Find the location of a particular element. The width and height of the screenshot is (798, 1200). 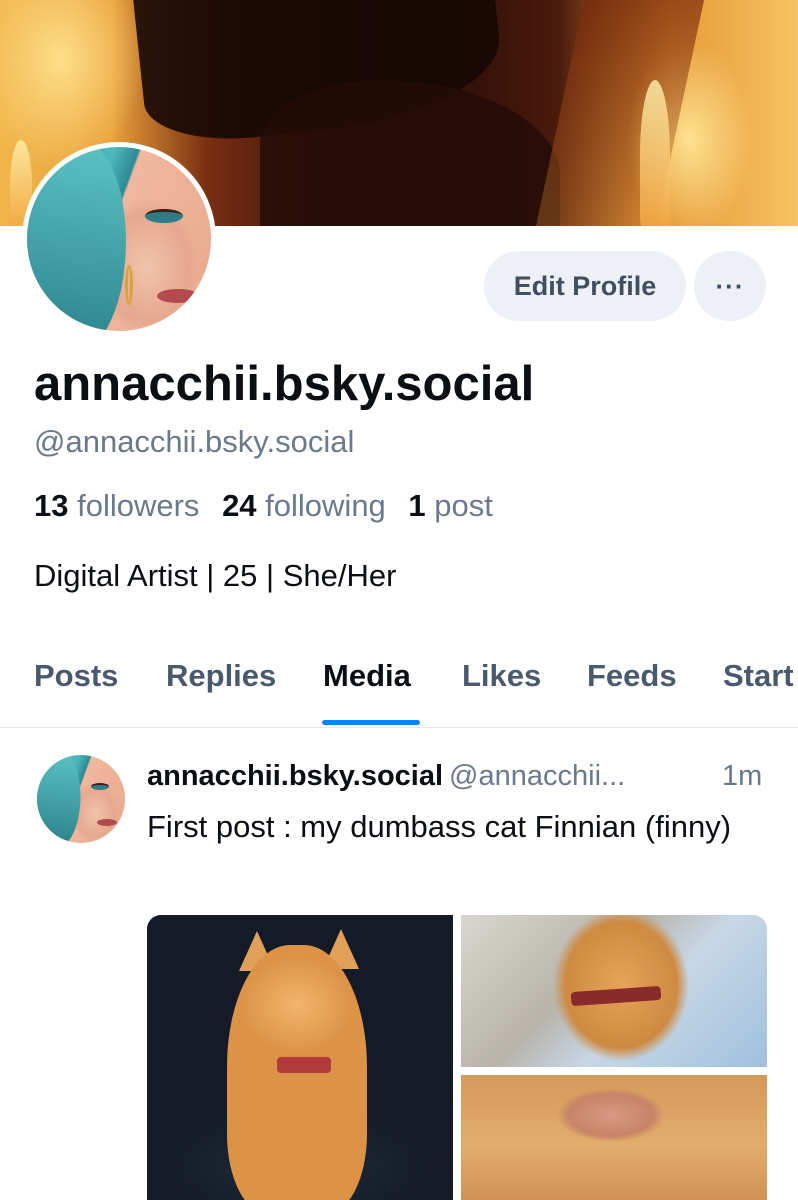

tab-likes: Likes is located at coordinates (501, 676).